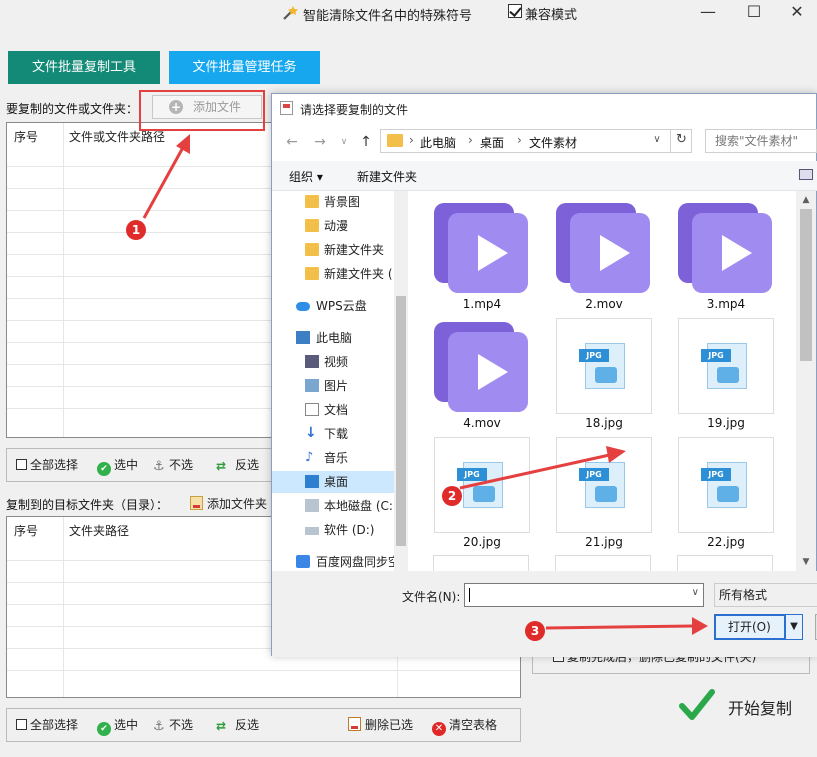  What do you see at coordinates (452, 496) in the screenshot?
I see `step-2-marker: 2` at bounding box center [452, 496].